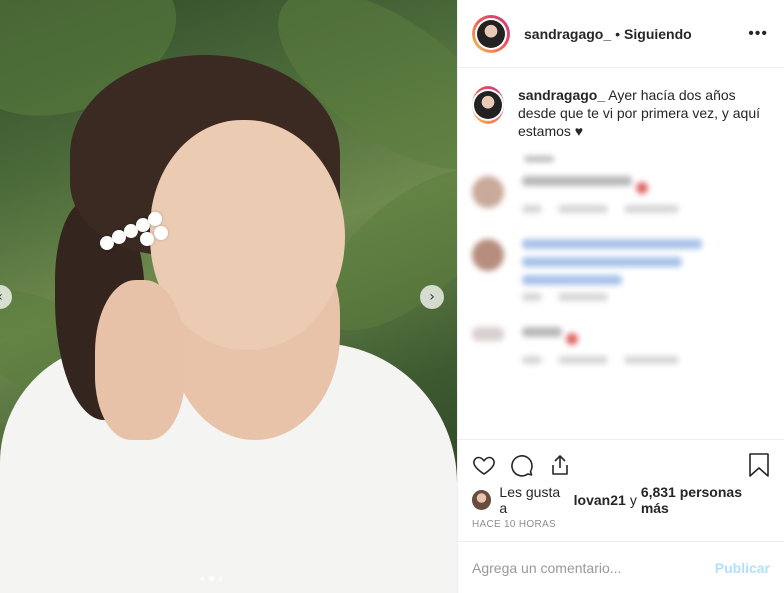 The height and width of the screenshot is (593, 784). What do you see at coordinates (600, 500) in the screenshot?
I see `liker-username: lovan21` at bounding box center [600, 500].